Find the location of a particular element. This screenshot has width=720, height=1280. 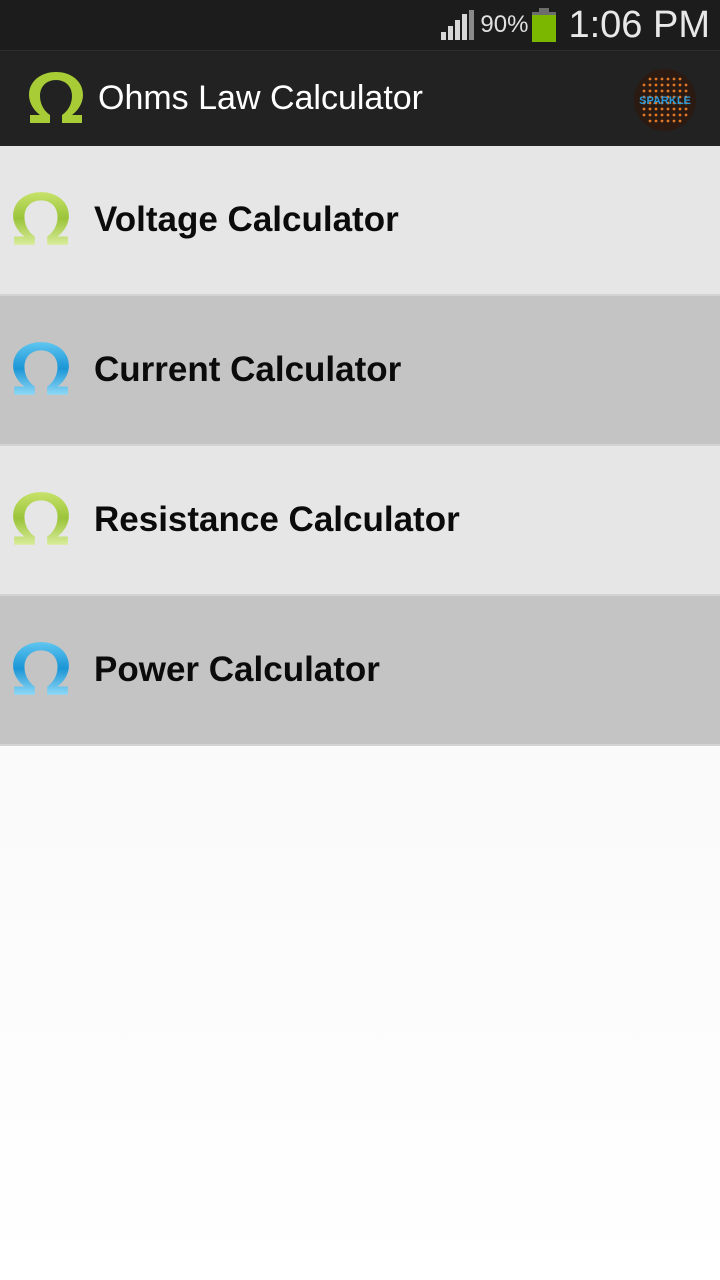

action-bar: Ohms Law Calculator SPARKLE is located at coordinates (360, 98).